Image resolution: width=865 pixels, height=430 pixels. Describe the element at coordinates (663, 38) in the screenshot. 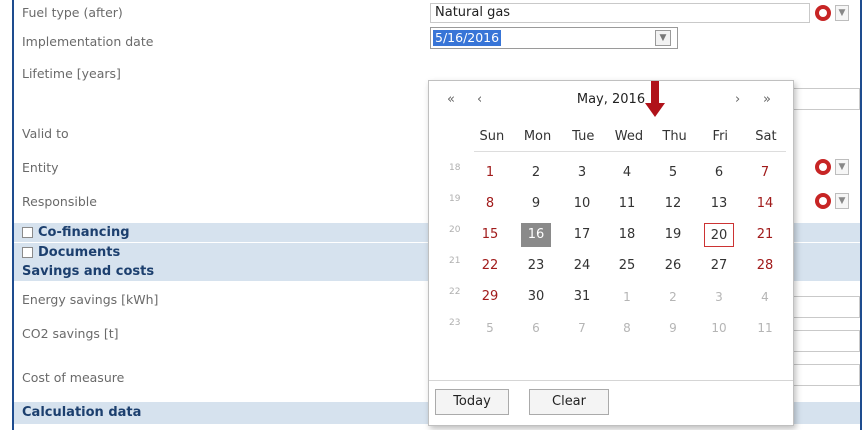

I see `date-dropdown-chevron-icon: ▼` at that location.